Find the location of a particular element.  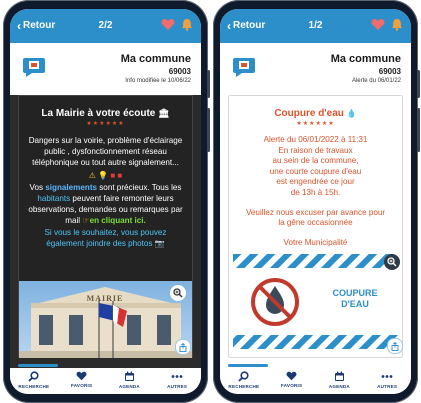

post-title: Coupure d'eau 💧 is located at coordinates (315, 113).